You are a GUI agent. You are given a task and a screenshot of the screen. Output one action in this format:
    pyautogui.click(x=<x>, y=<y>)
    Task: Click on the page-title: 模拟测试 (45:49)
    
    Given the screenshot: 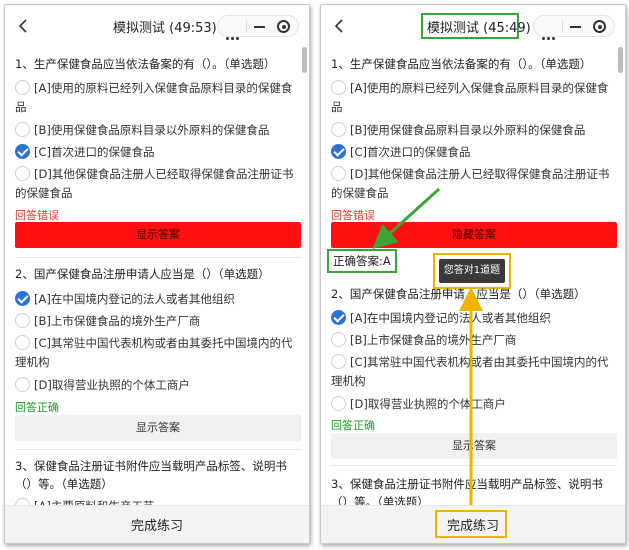 What is the action you would take?
    pyautogui.click(x=479, y=28)
    